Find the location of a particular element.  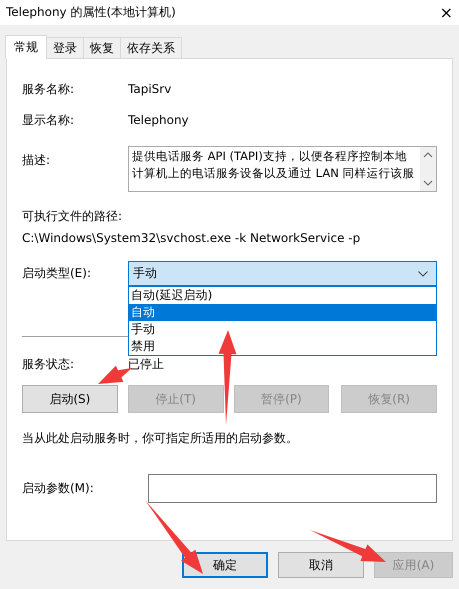

scrollbar is located at coordinates (428, 169).